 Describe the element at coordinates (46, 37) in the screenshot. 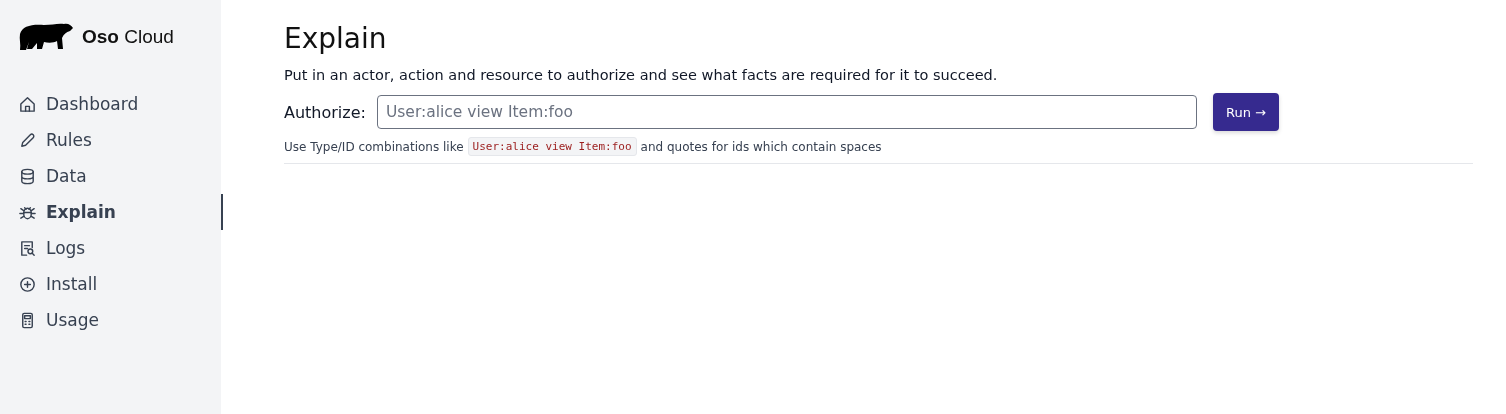

I see `bear-logo-icon` at that location.